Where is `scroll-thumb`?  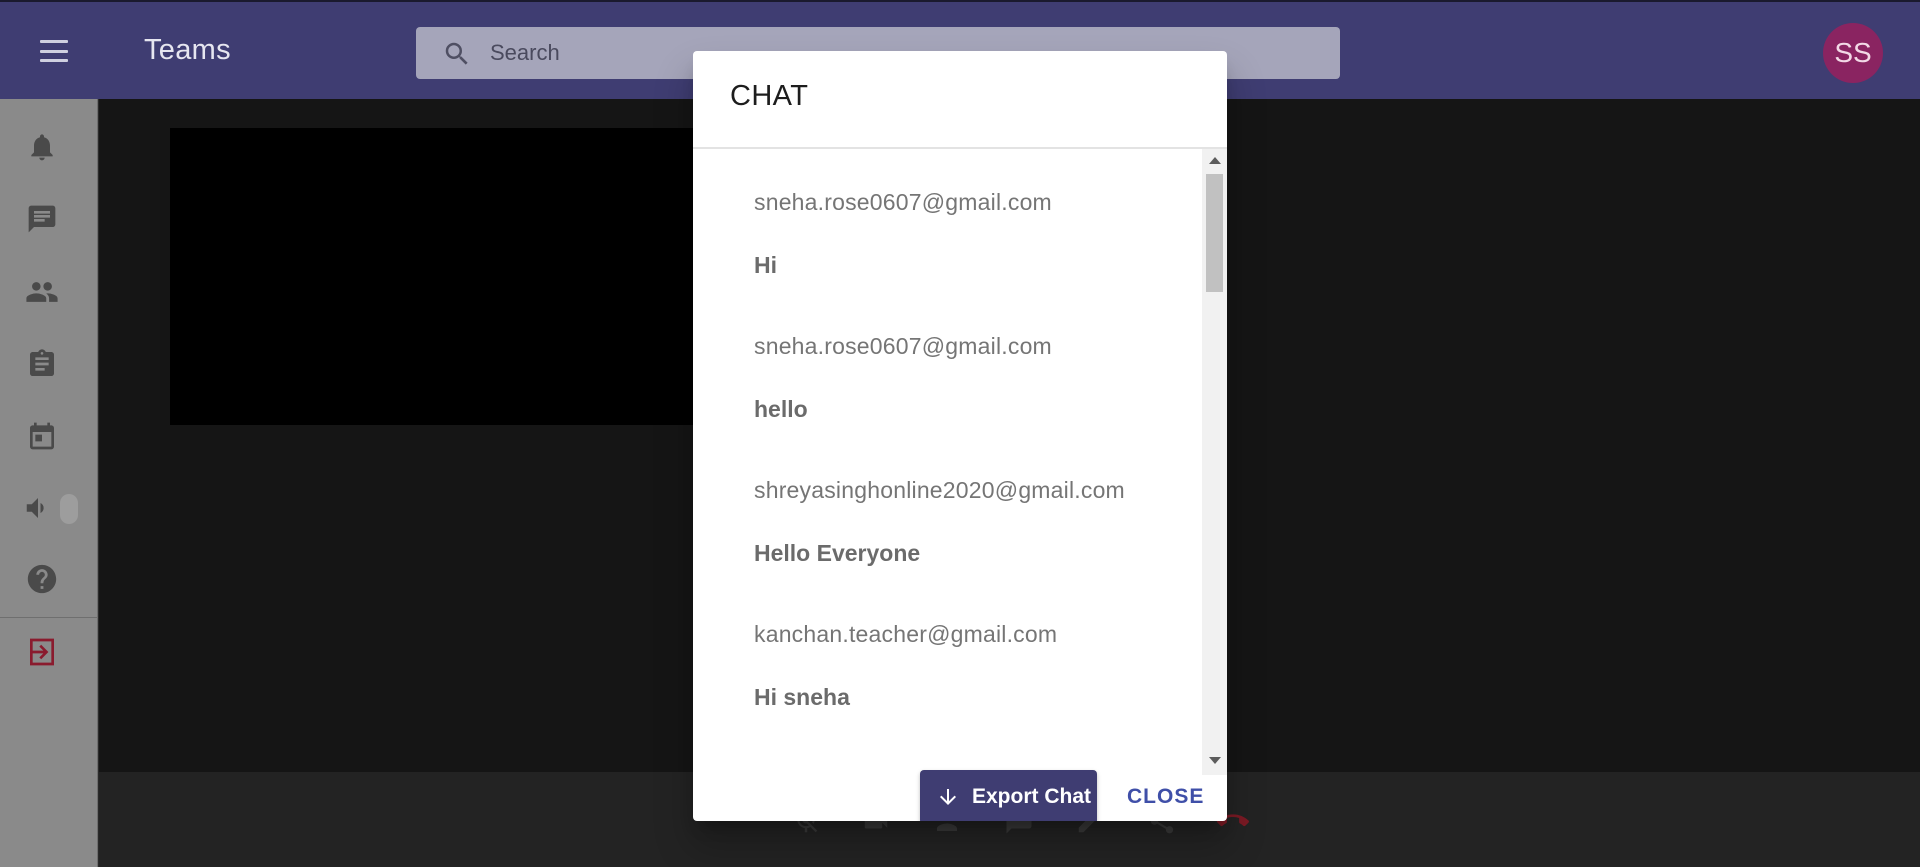 scroll-thumb is located at coordinates (1214, 233).